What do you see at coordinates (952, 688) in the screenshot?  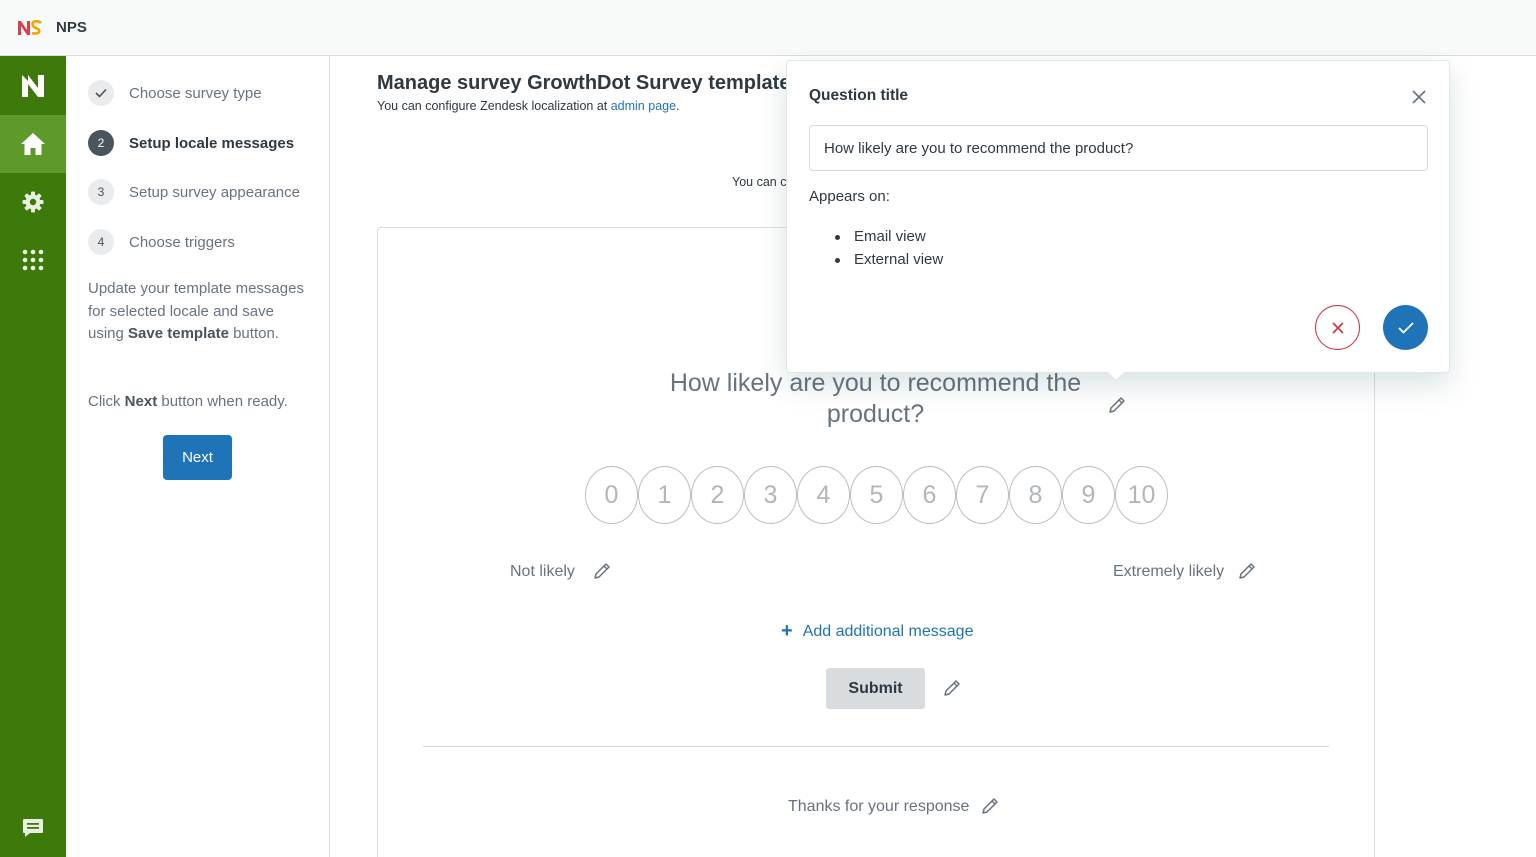 I see `edit-submit-pencil-icon` at bounding box center [952, 688].